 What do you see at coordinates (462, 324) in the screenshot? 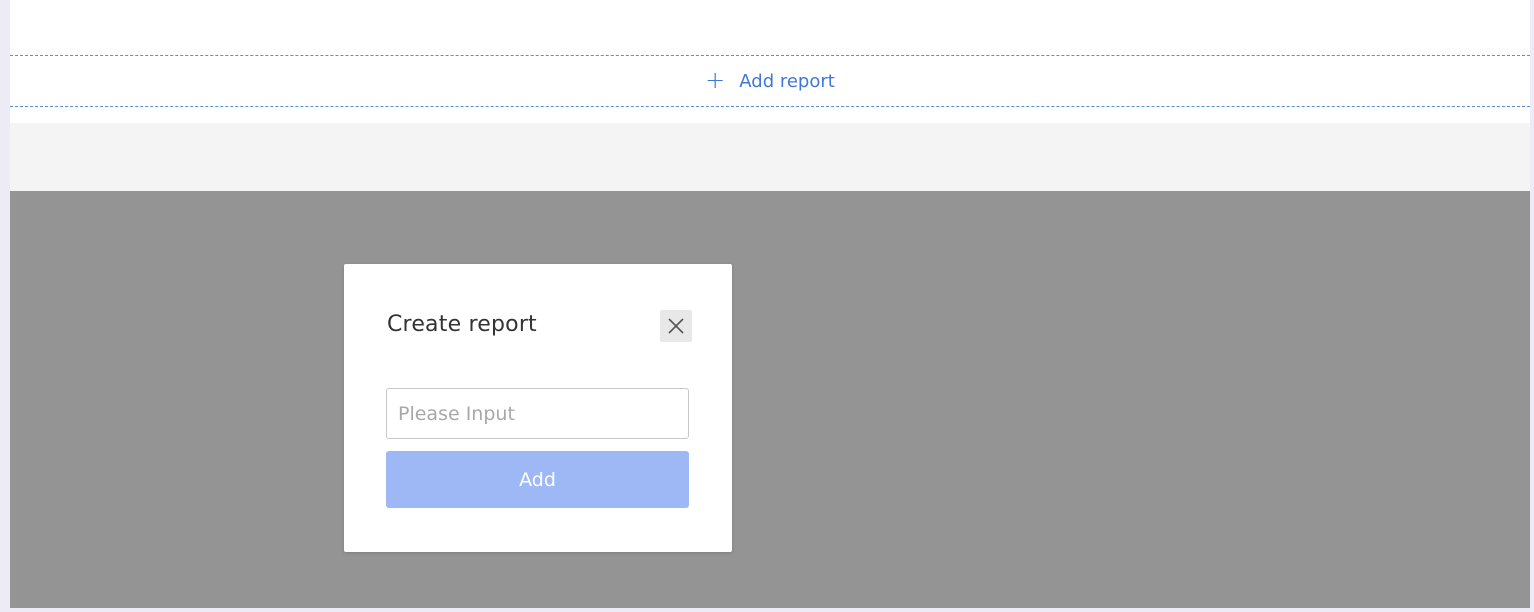
I see `dialog-title: Create report` at bounding box center [462, 324].